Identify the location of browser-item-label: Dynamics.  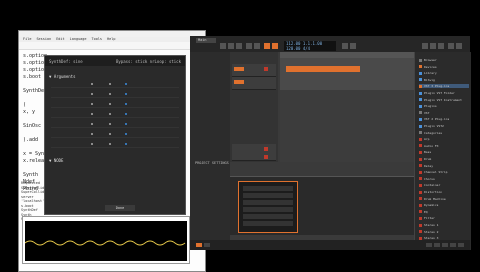
(431, 205).